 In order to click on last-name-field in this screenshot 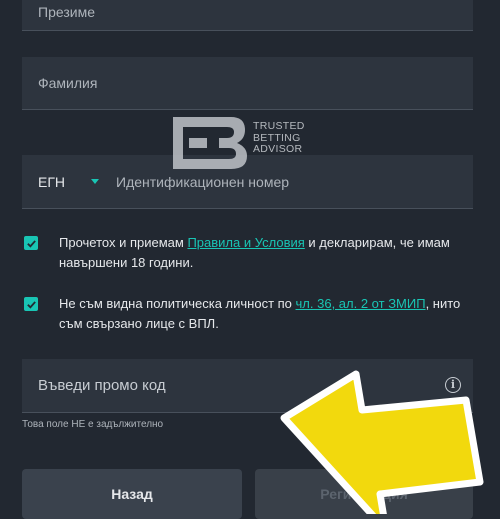, I will do `click(247, 83)`.